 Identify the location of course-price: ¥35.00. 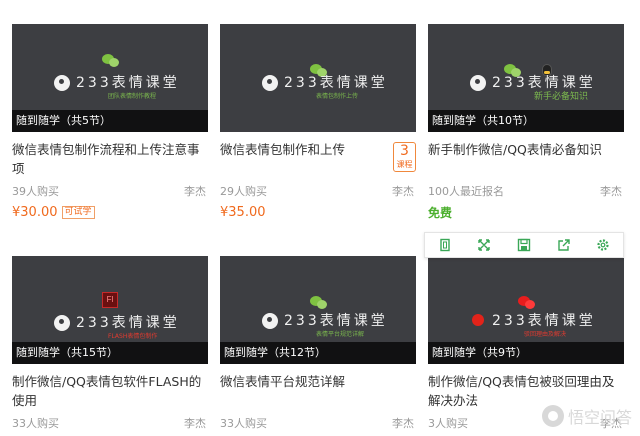
(243, 212).